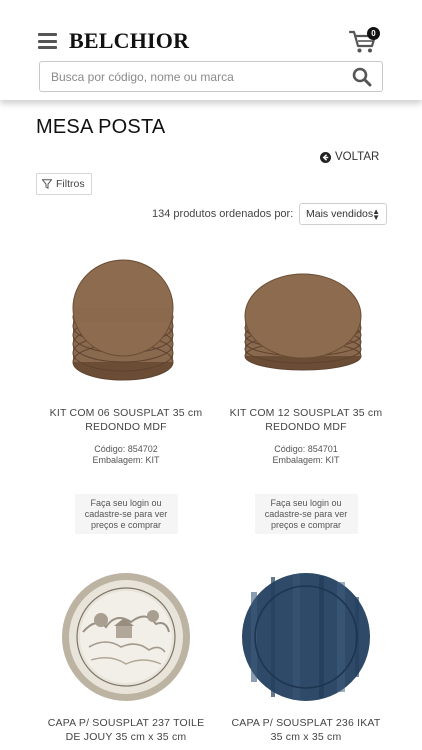  Describe the element at coordinates (70, 184) in the screenshot. I see `filter-label: Filtros` at that location.